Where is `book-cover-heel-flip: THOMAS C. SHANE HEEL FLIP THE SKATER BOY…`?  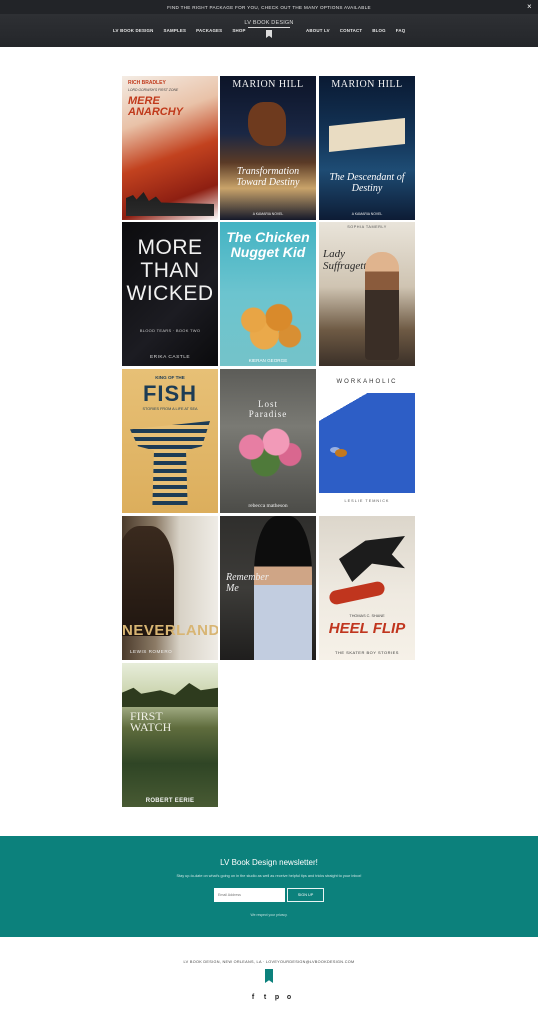
book-cover-heel-flip: THOMAS C. SHANE HEEL FLIP THE SKATER BOY… is located at coordinates (367, 588).